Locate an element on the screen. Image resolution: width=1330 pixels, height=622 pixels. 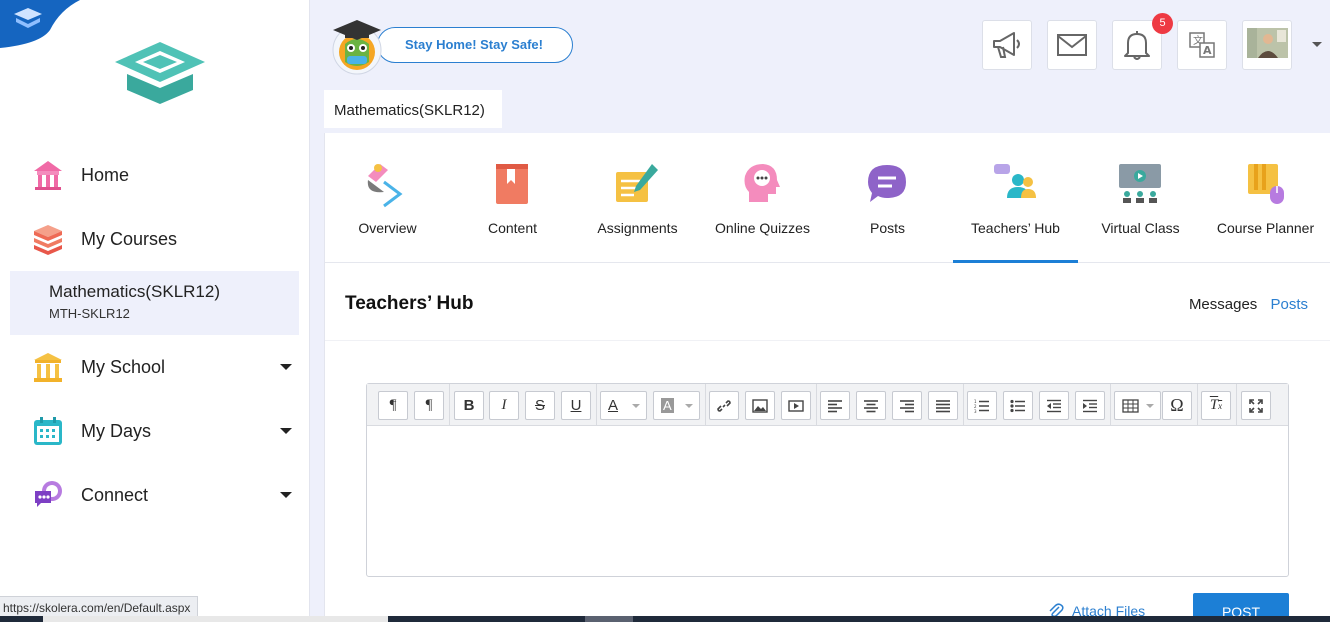
banner-text: Stay Home! Stay Safe! is located at coordinates (474, 44).